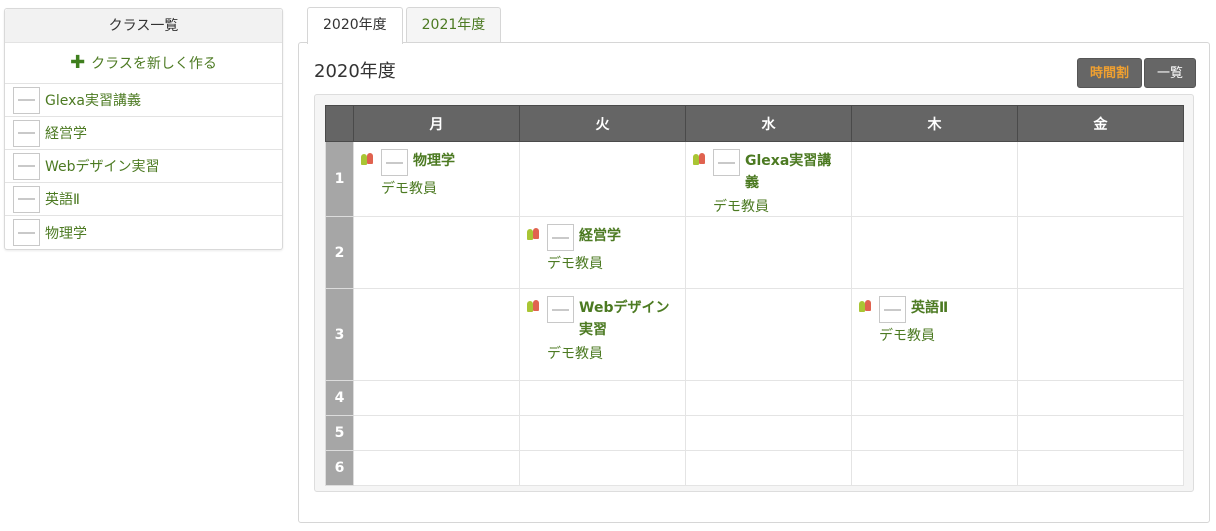  I want to click on period-label: 6, so click(339, 468).